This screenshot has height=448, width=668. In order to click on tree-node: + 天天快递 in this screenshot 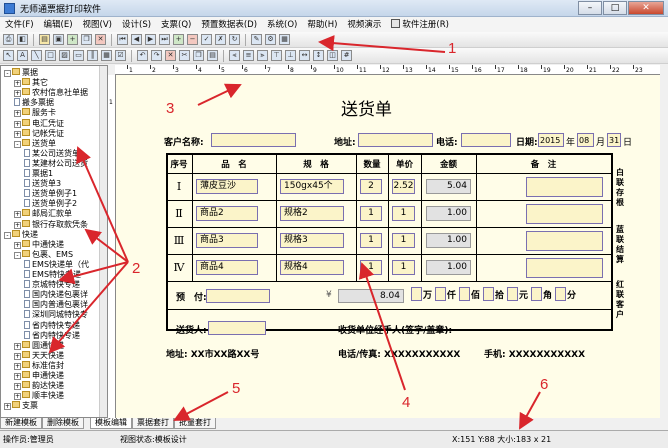, I will do `click(39, 355)`.